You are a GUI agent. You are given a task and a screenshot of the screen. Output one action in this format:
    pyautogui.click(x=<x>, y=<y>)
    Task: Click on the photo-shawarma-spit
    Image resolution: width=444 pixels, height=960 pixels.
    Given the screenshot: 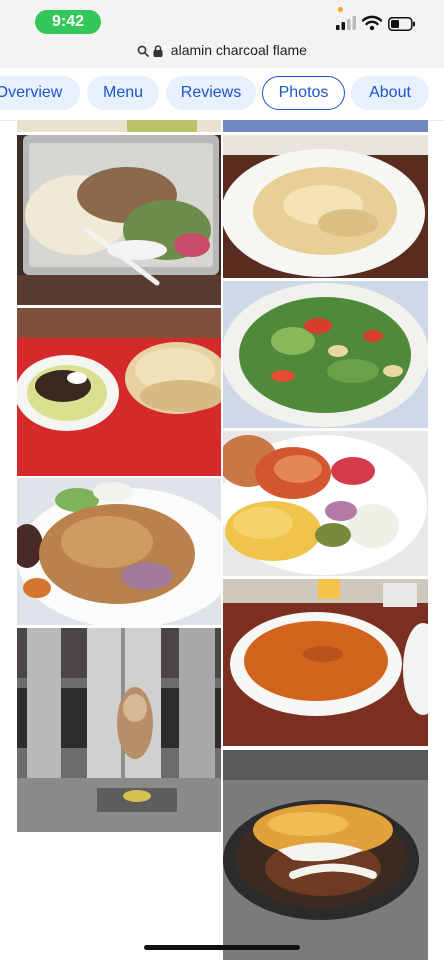 What is the action you would take?
    pyautogui.click(x=119, y=730)
    